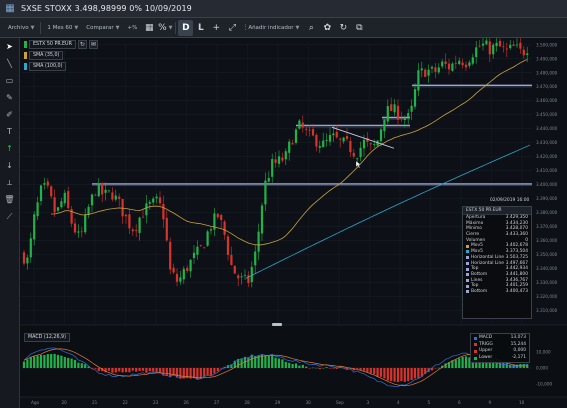 Image resolution: width=567 pixels, height=408 pixels. What do you see at coordinates (25, 55) in the screenshot?
I see `sma35-swatch` at bounding box center [25, 55].